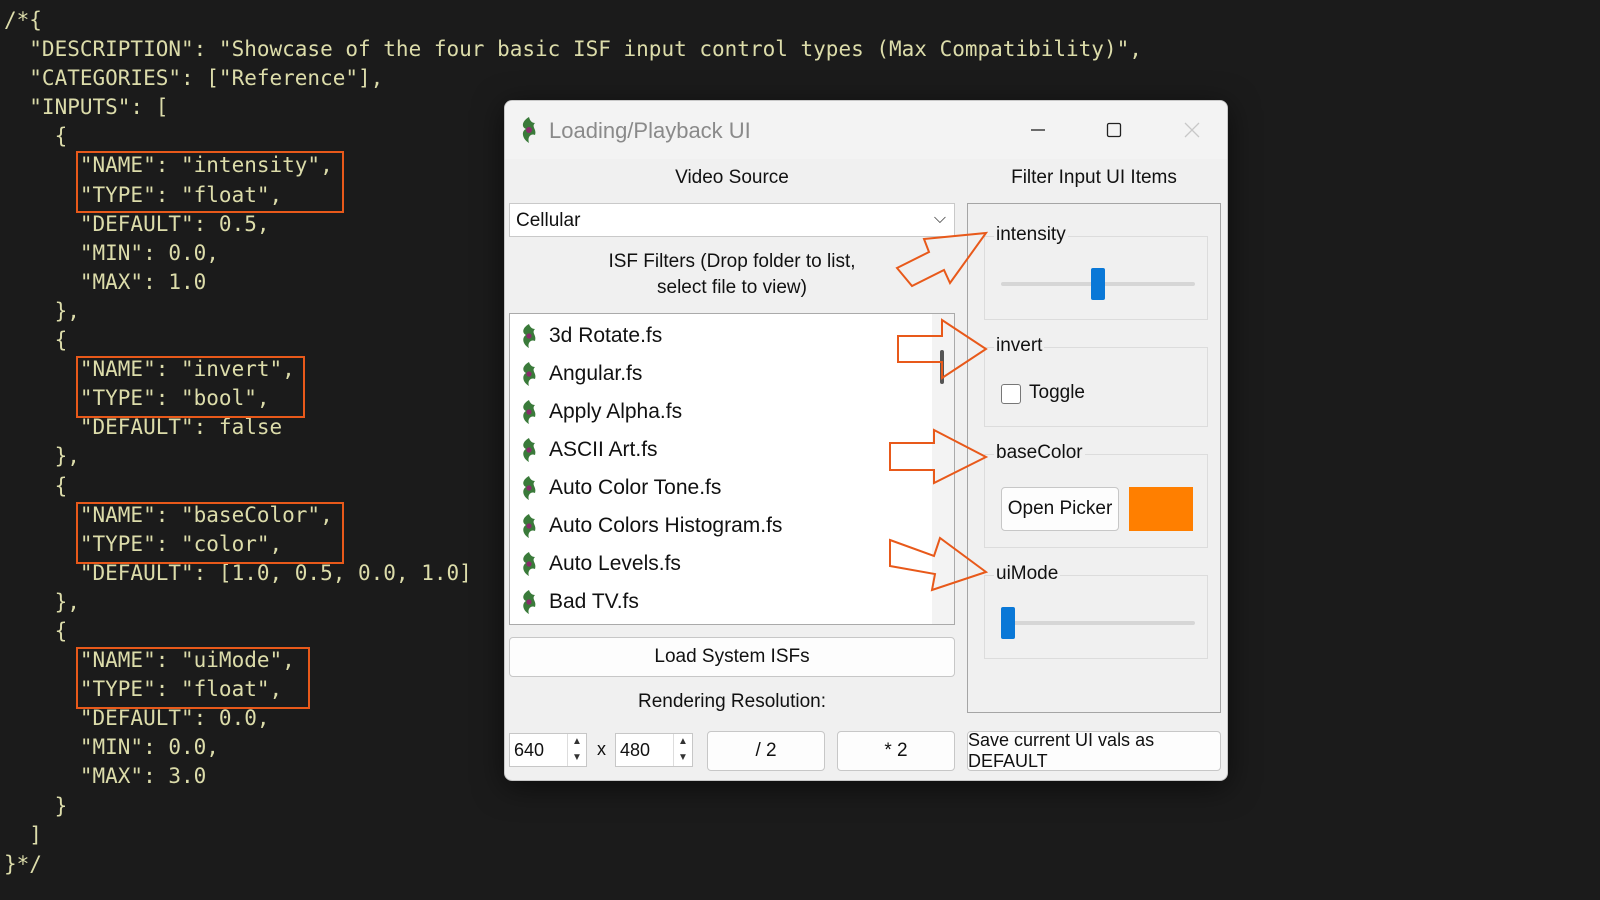 The width and height of the screenshot is (1600, 900). I want to click on list-item: ASCII Art.fs, so click(588, 450).